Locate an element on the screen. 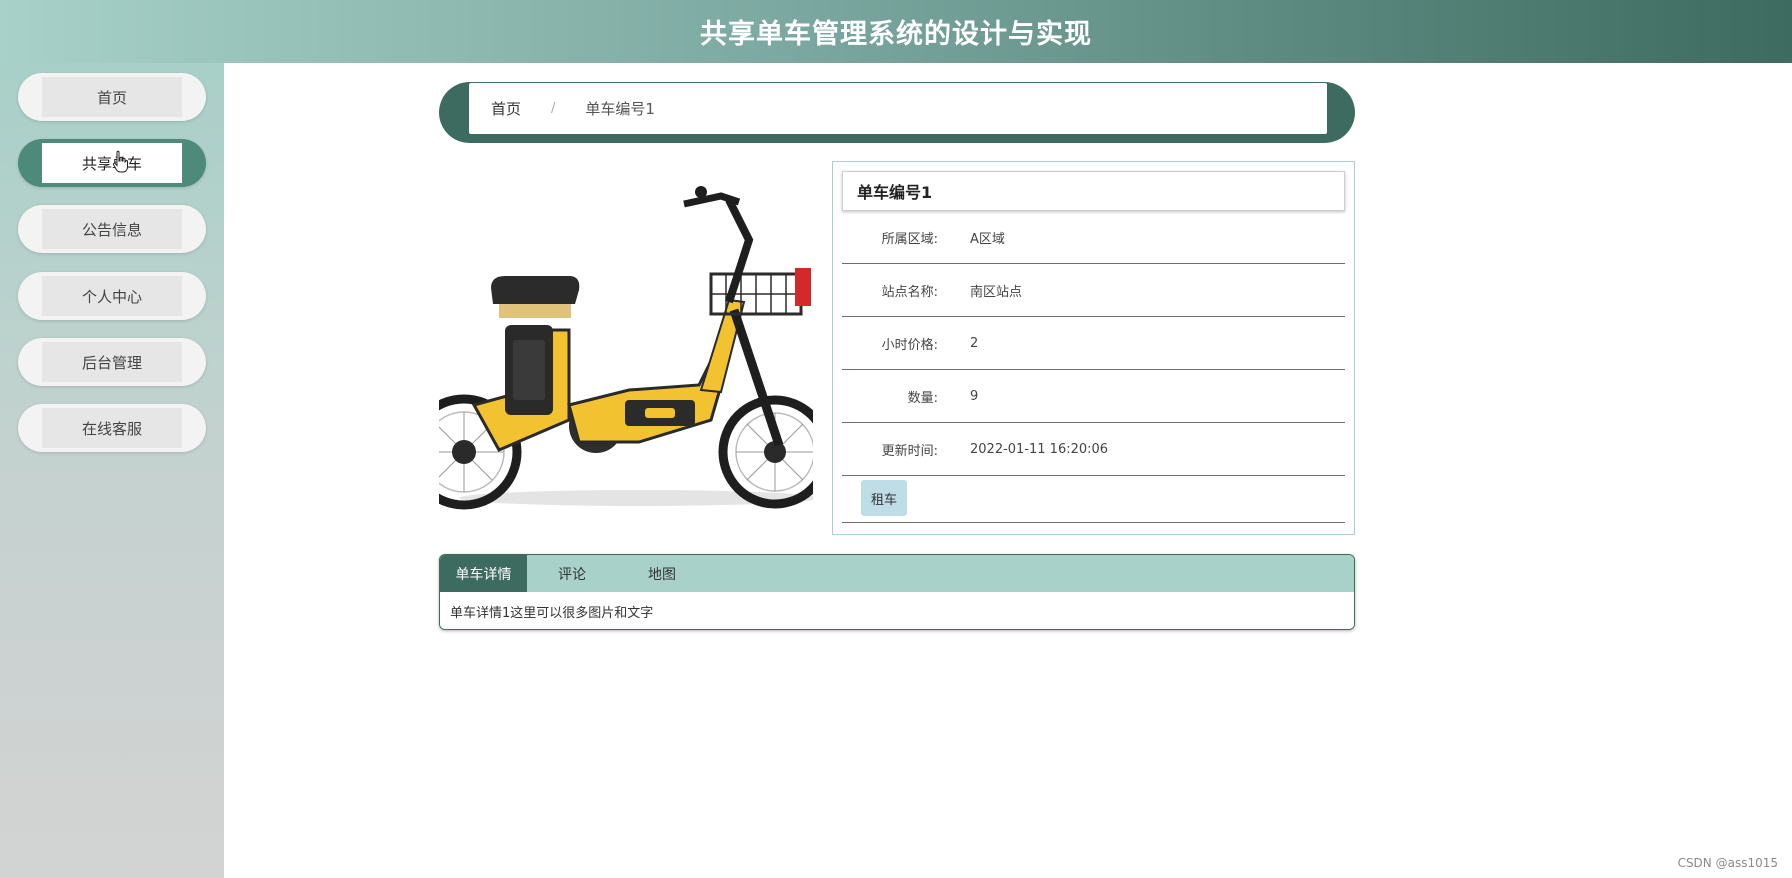  sidebar-item-announcements: 公告信息 is located at coordinates (112, 229).